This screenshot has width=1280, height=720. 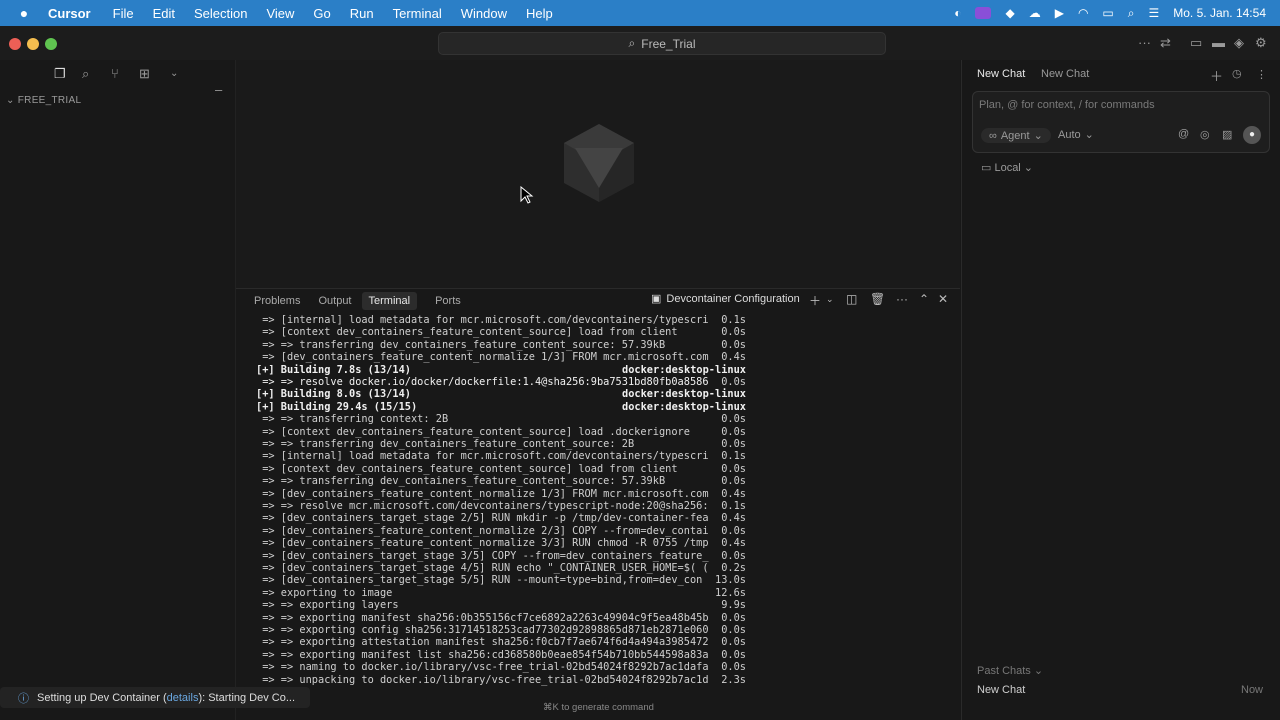 I want to click on search-text: Free_Trial, so click(x=668, y=43).